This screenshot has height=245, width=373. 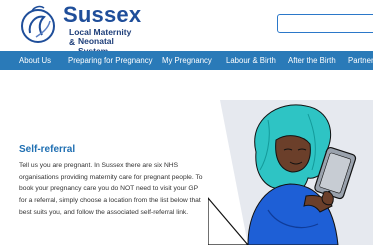 What do you see at coordinates (325, 23) in the screenshot?
I see `search-input` at bounding box center [325, 23].